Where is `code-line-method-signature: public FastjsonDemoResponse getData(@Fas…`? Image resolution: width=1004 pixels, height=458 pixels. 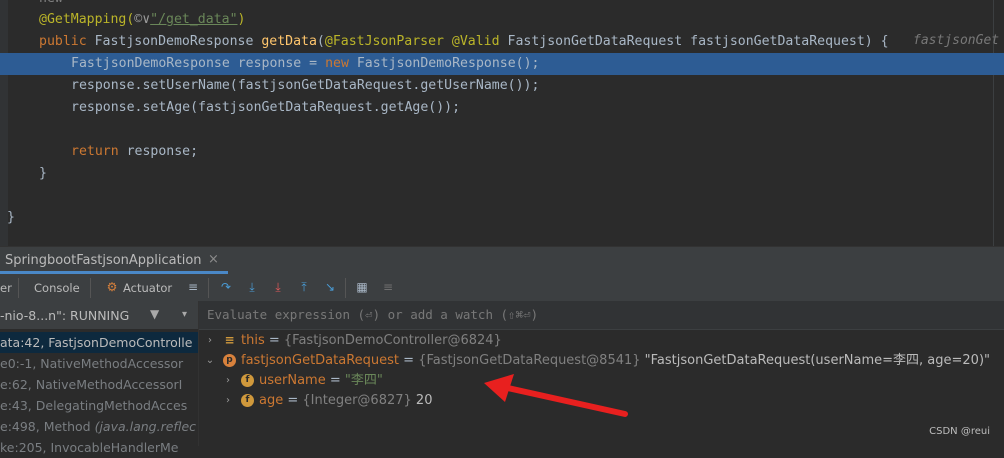
code-line-method-signature: public FastjsonDemoResponse getData(@Fas… is located at coordinates (502, 42).